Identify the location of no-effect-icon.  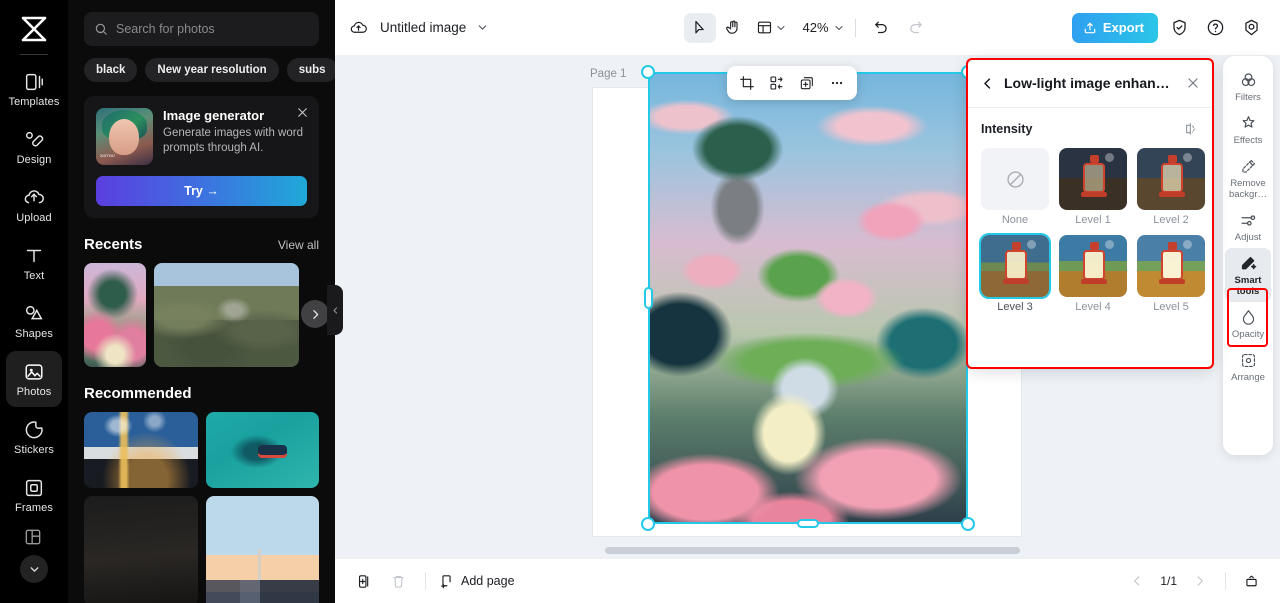
(1015, 179).